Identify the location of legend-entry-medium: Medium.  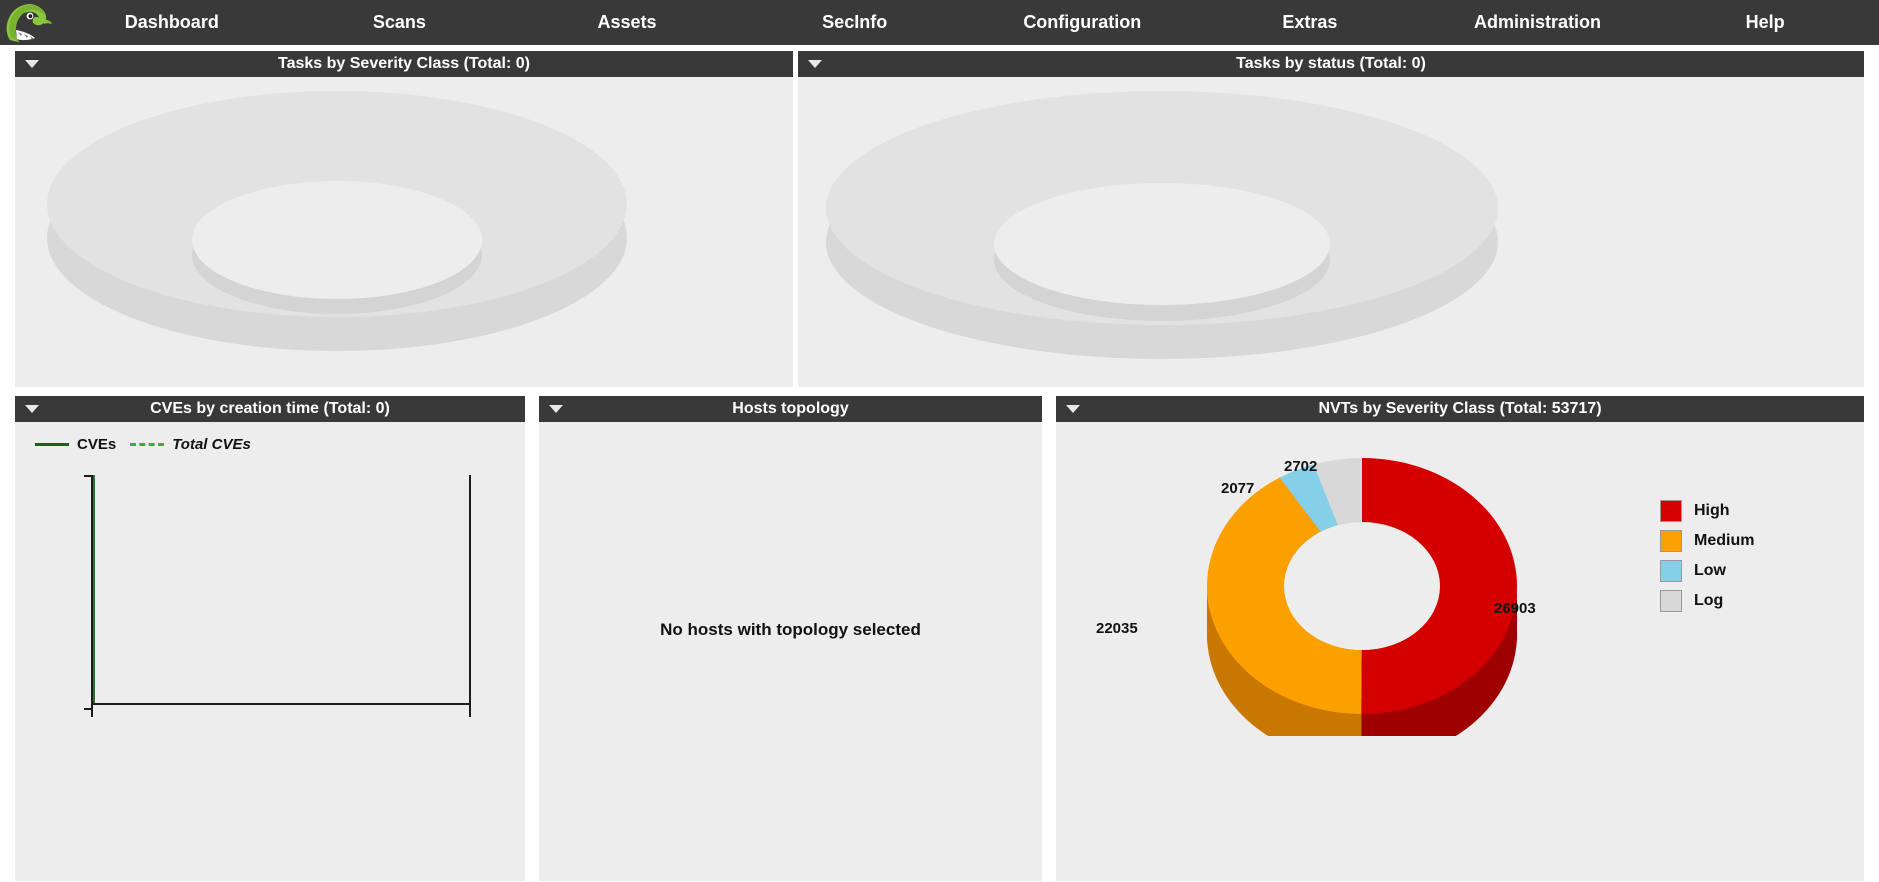
(1707, 541).